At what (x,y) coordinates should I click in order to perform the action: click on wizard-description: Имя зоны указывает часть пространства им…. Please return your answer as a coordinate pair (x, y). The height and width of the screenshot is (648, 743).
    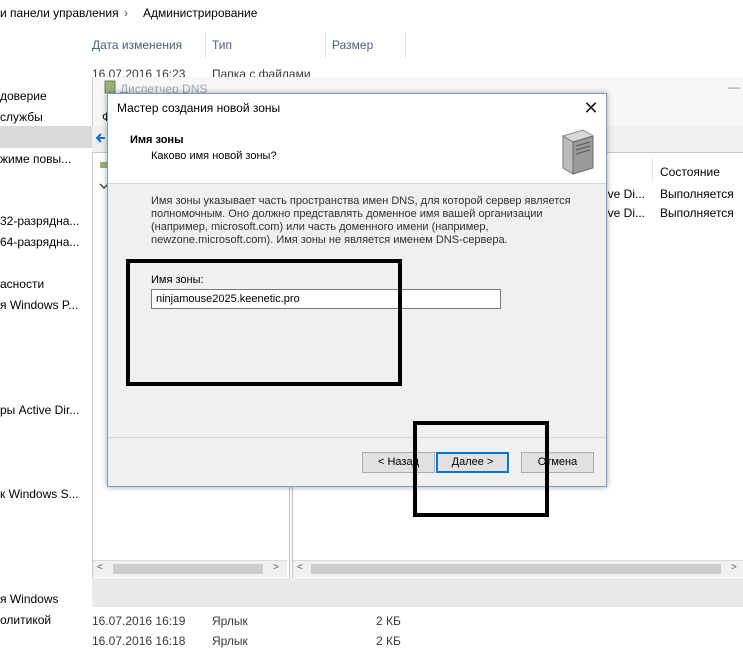
    Looking at the image, I should click on (361, 220).